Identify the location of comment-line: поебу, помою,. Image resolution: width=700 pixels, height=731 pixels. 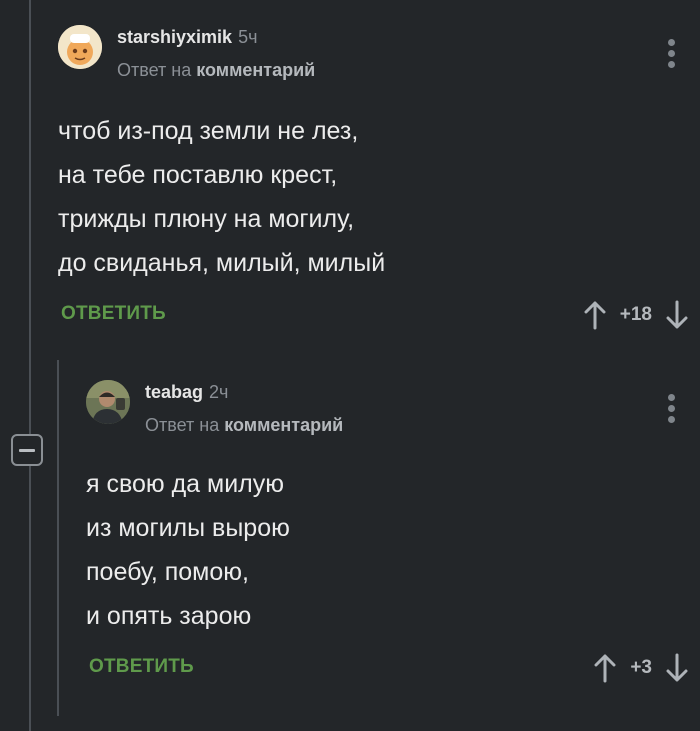
(167, 572).